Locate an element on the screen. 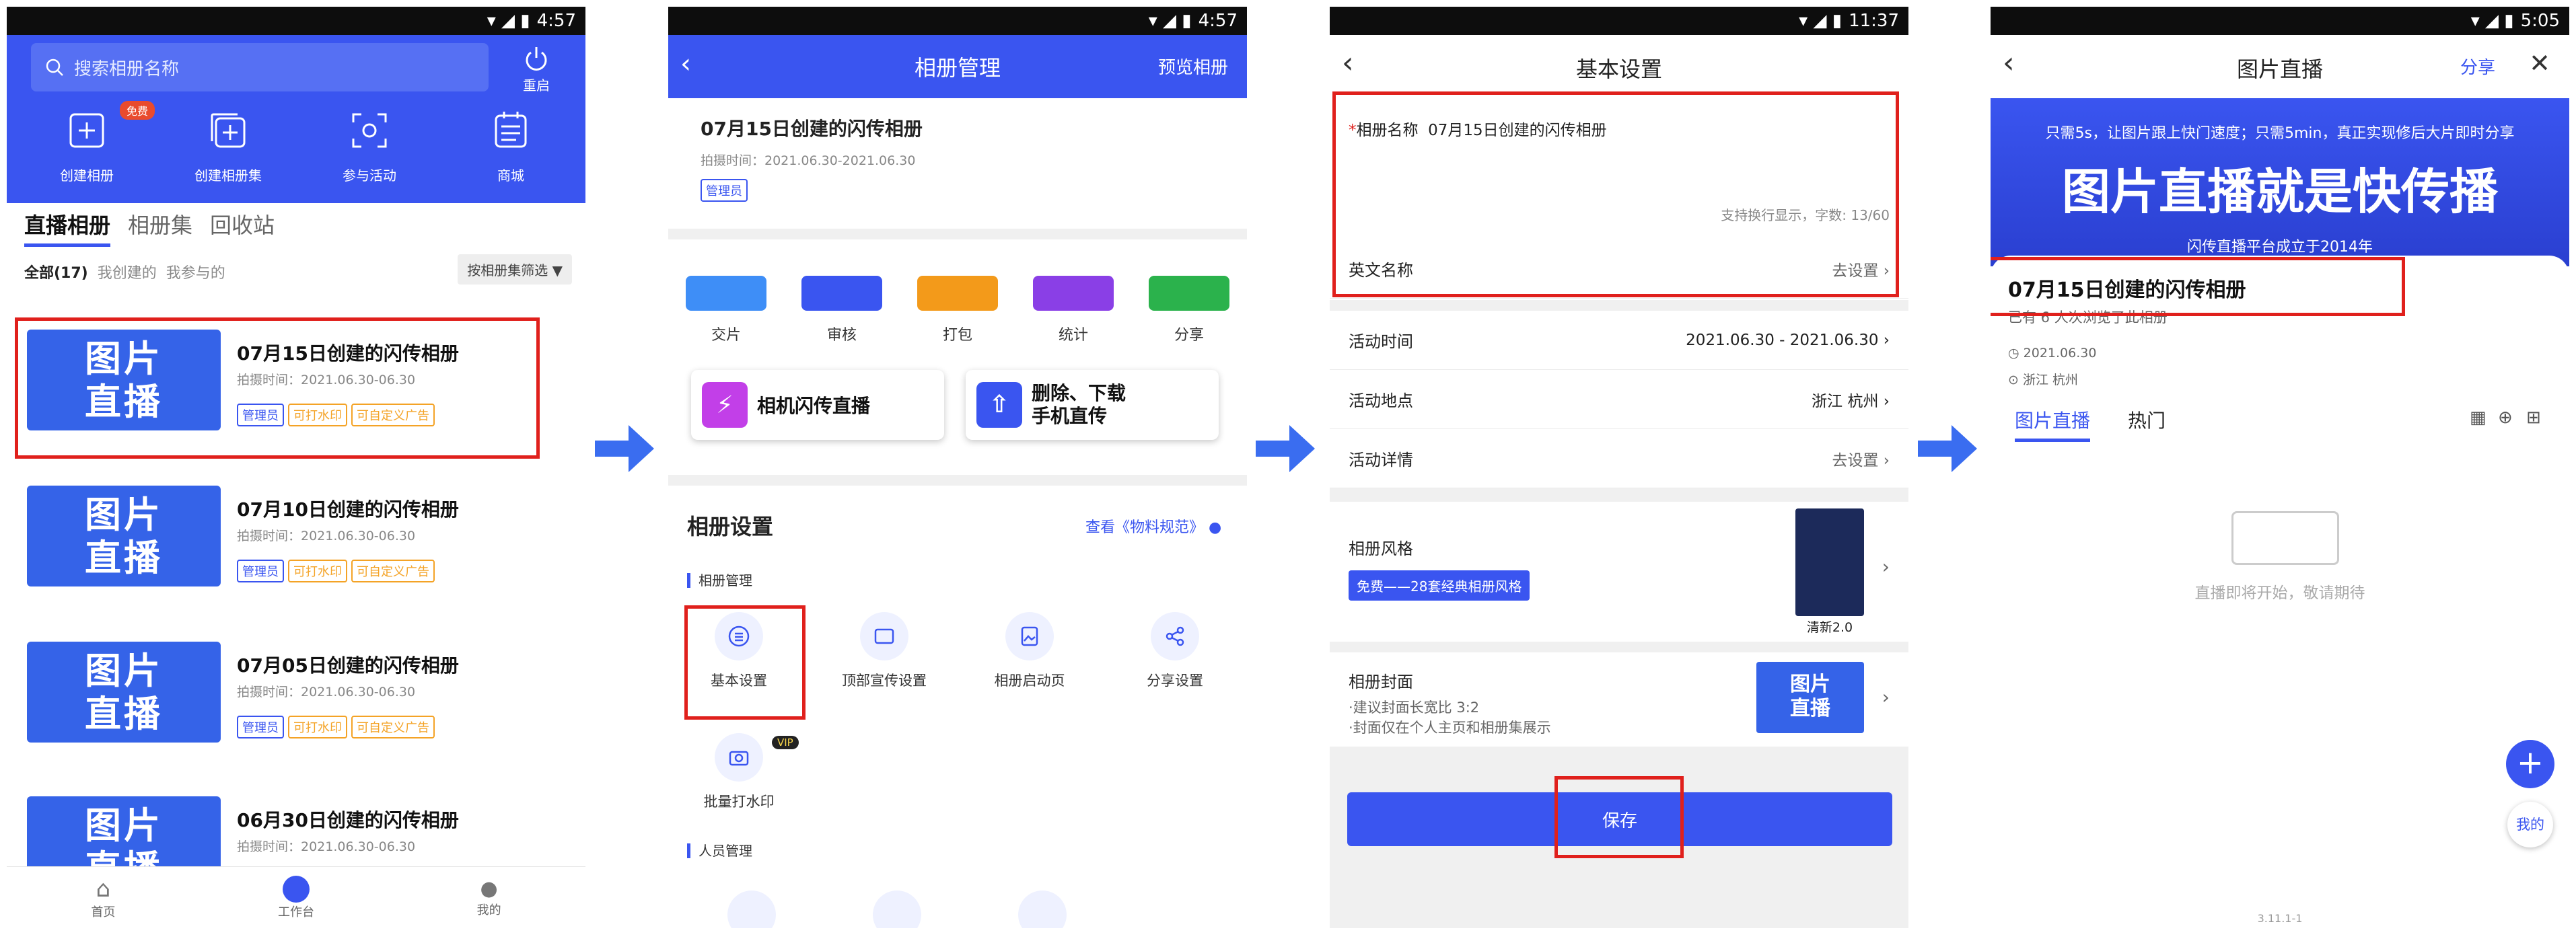 Image resolution: width=2576 pixels, height=947 pixels. scan-icon is located at coordinates (369, 131).